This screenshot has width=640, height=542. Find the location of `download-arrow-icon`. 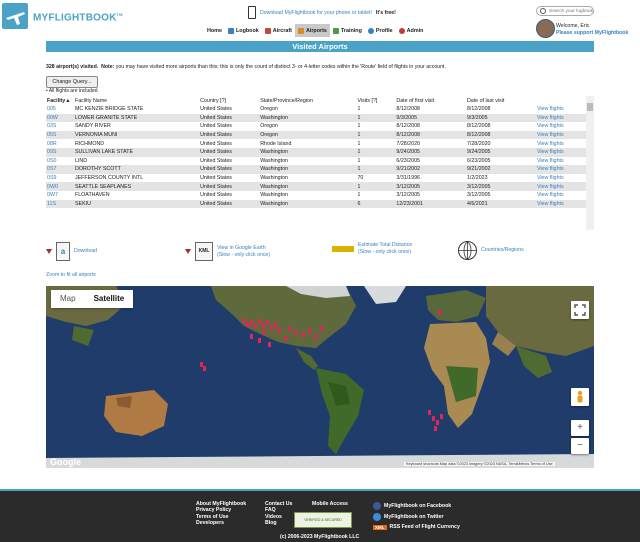

download-arrow-icon is located at coordinates (49, 251).